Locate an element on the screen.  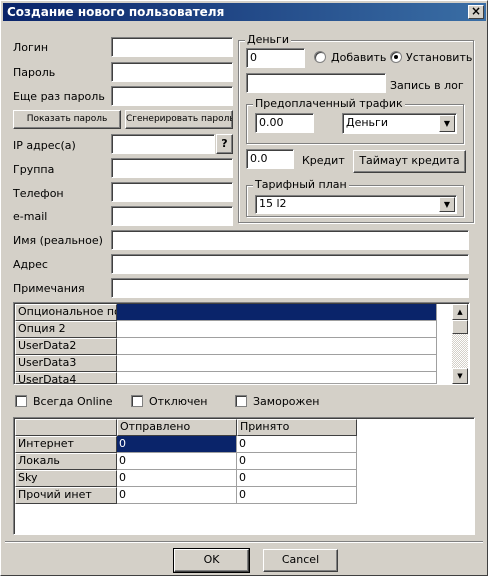
generate-password-button: Сгенерировать пароль is located at coordinates (179, 119).